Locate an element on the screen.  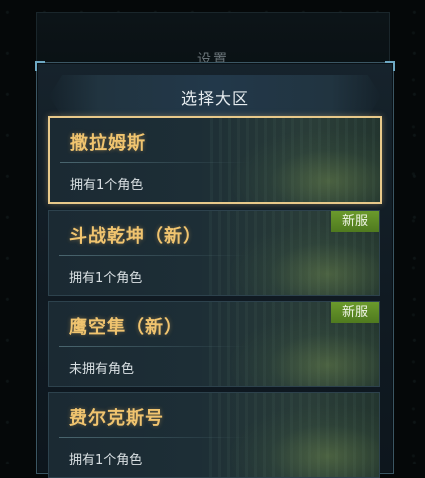
server-card: 撒拉姆斯 拥有1个角色 is located at coordinates (215, 160).